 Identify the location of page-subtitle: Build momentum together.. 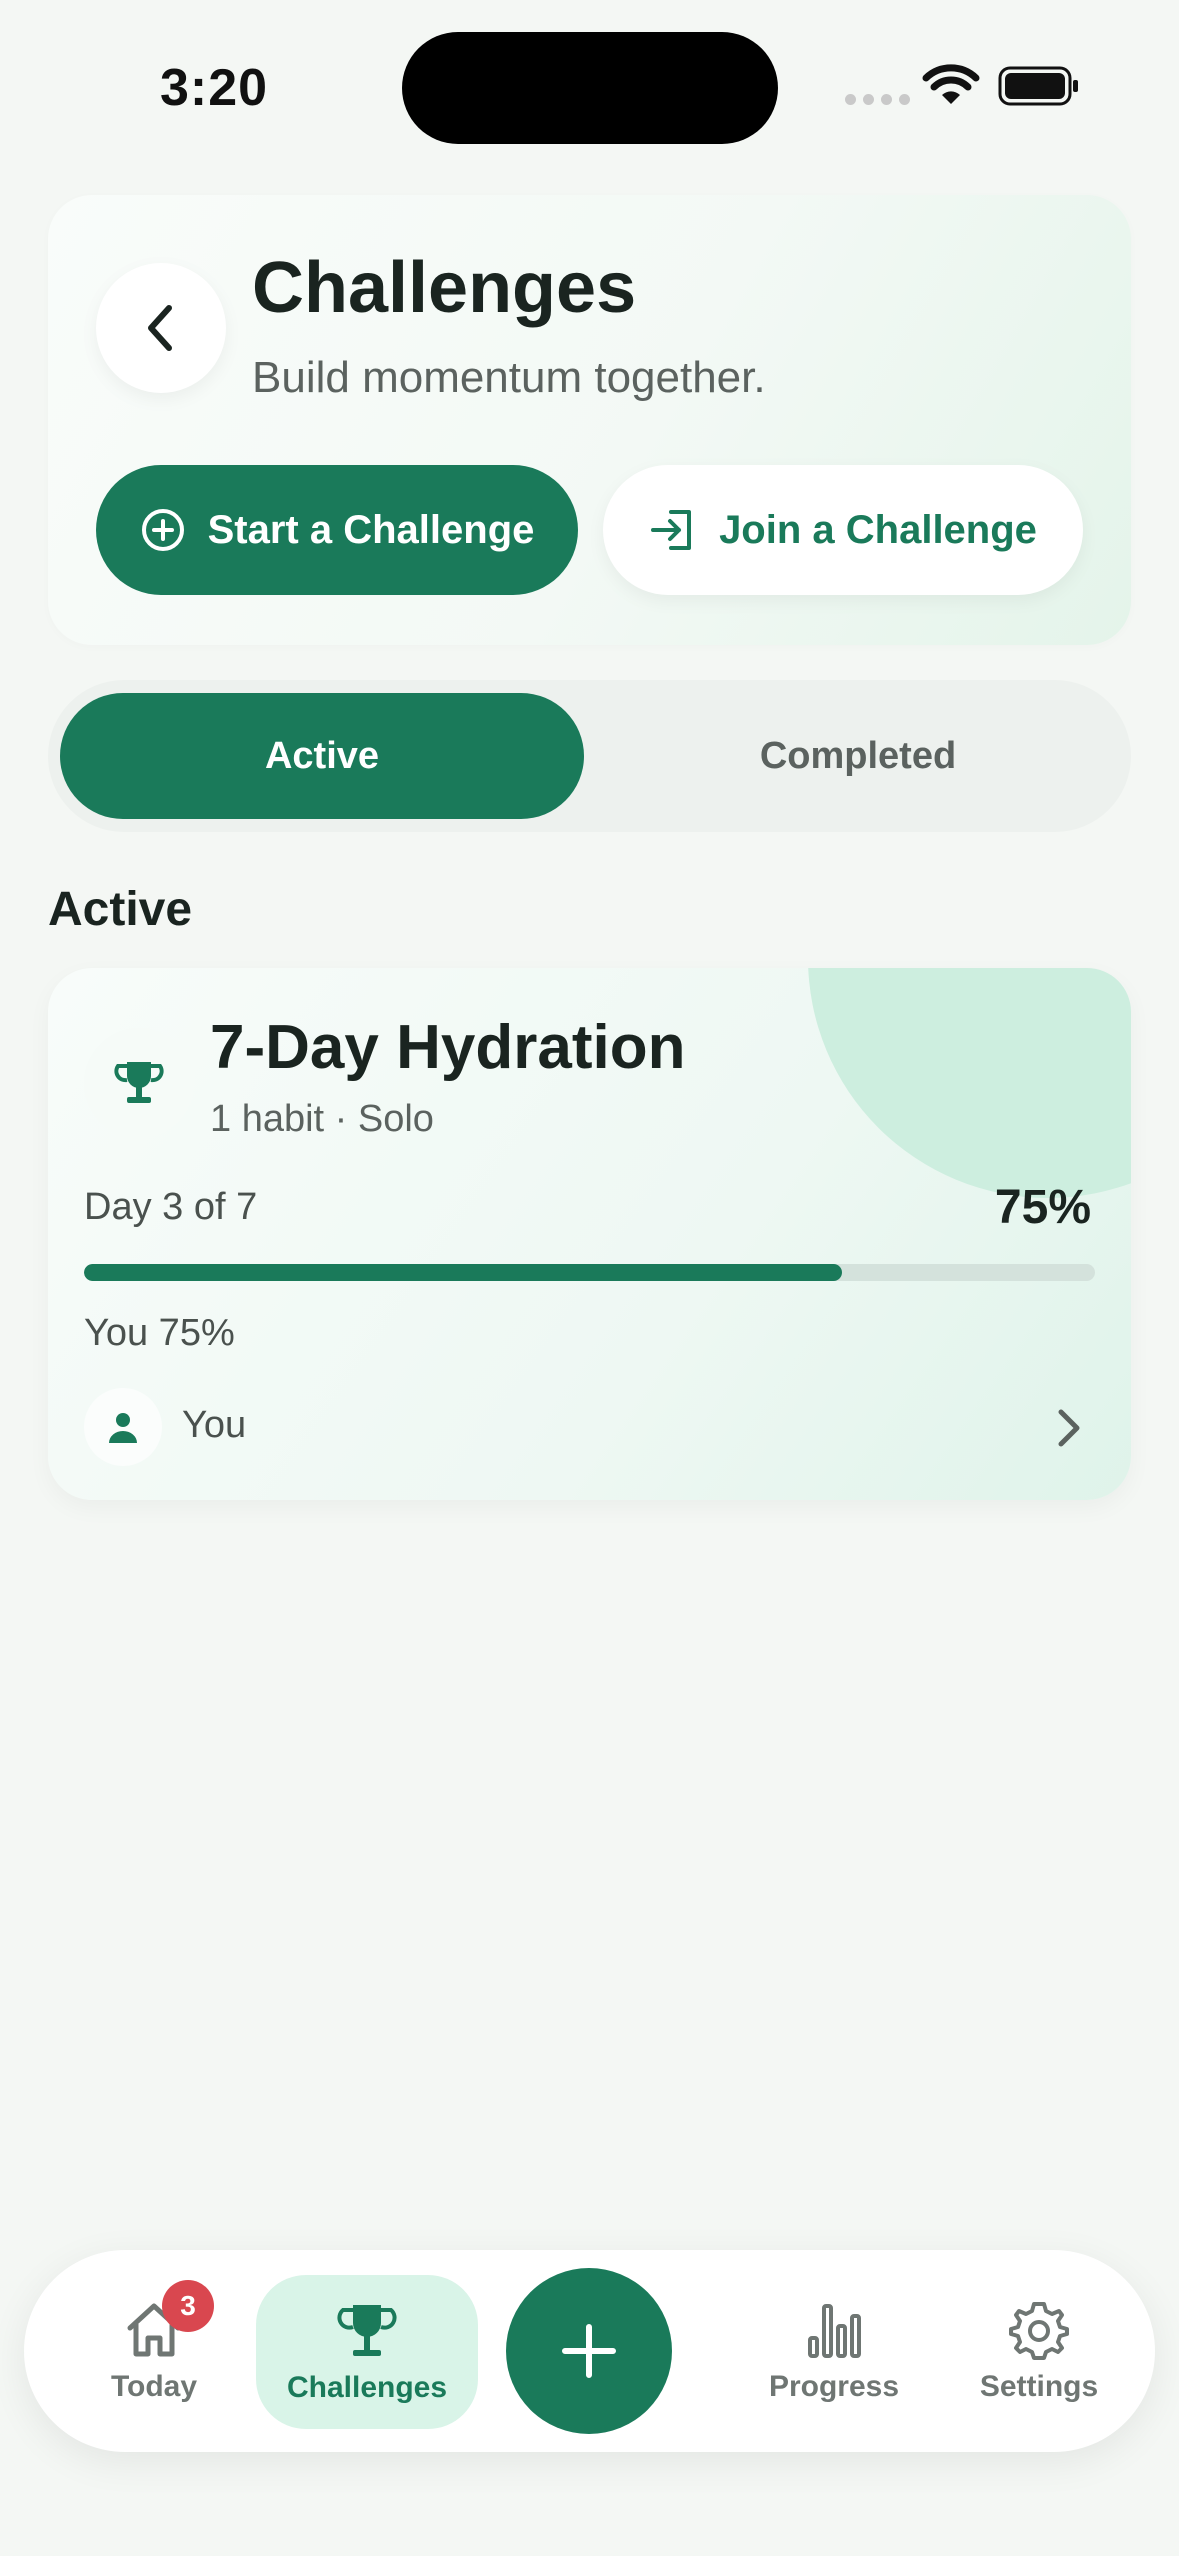
(509, 377).